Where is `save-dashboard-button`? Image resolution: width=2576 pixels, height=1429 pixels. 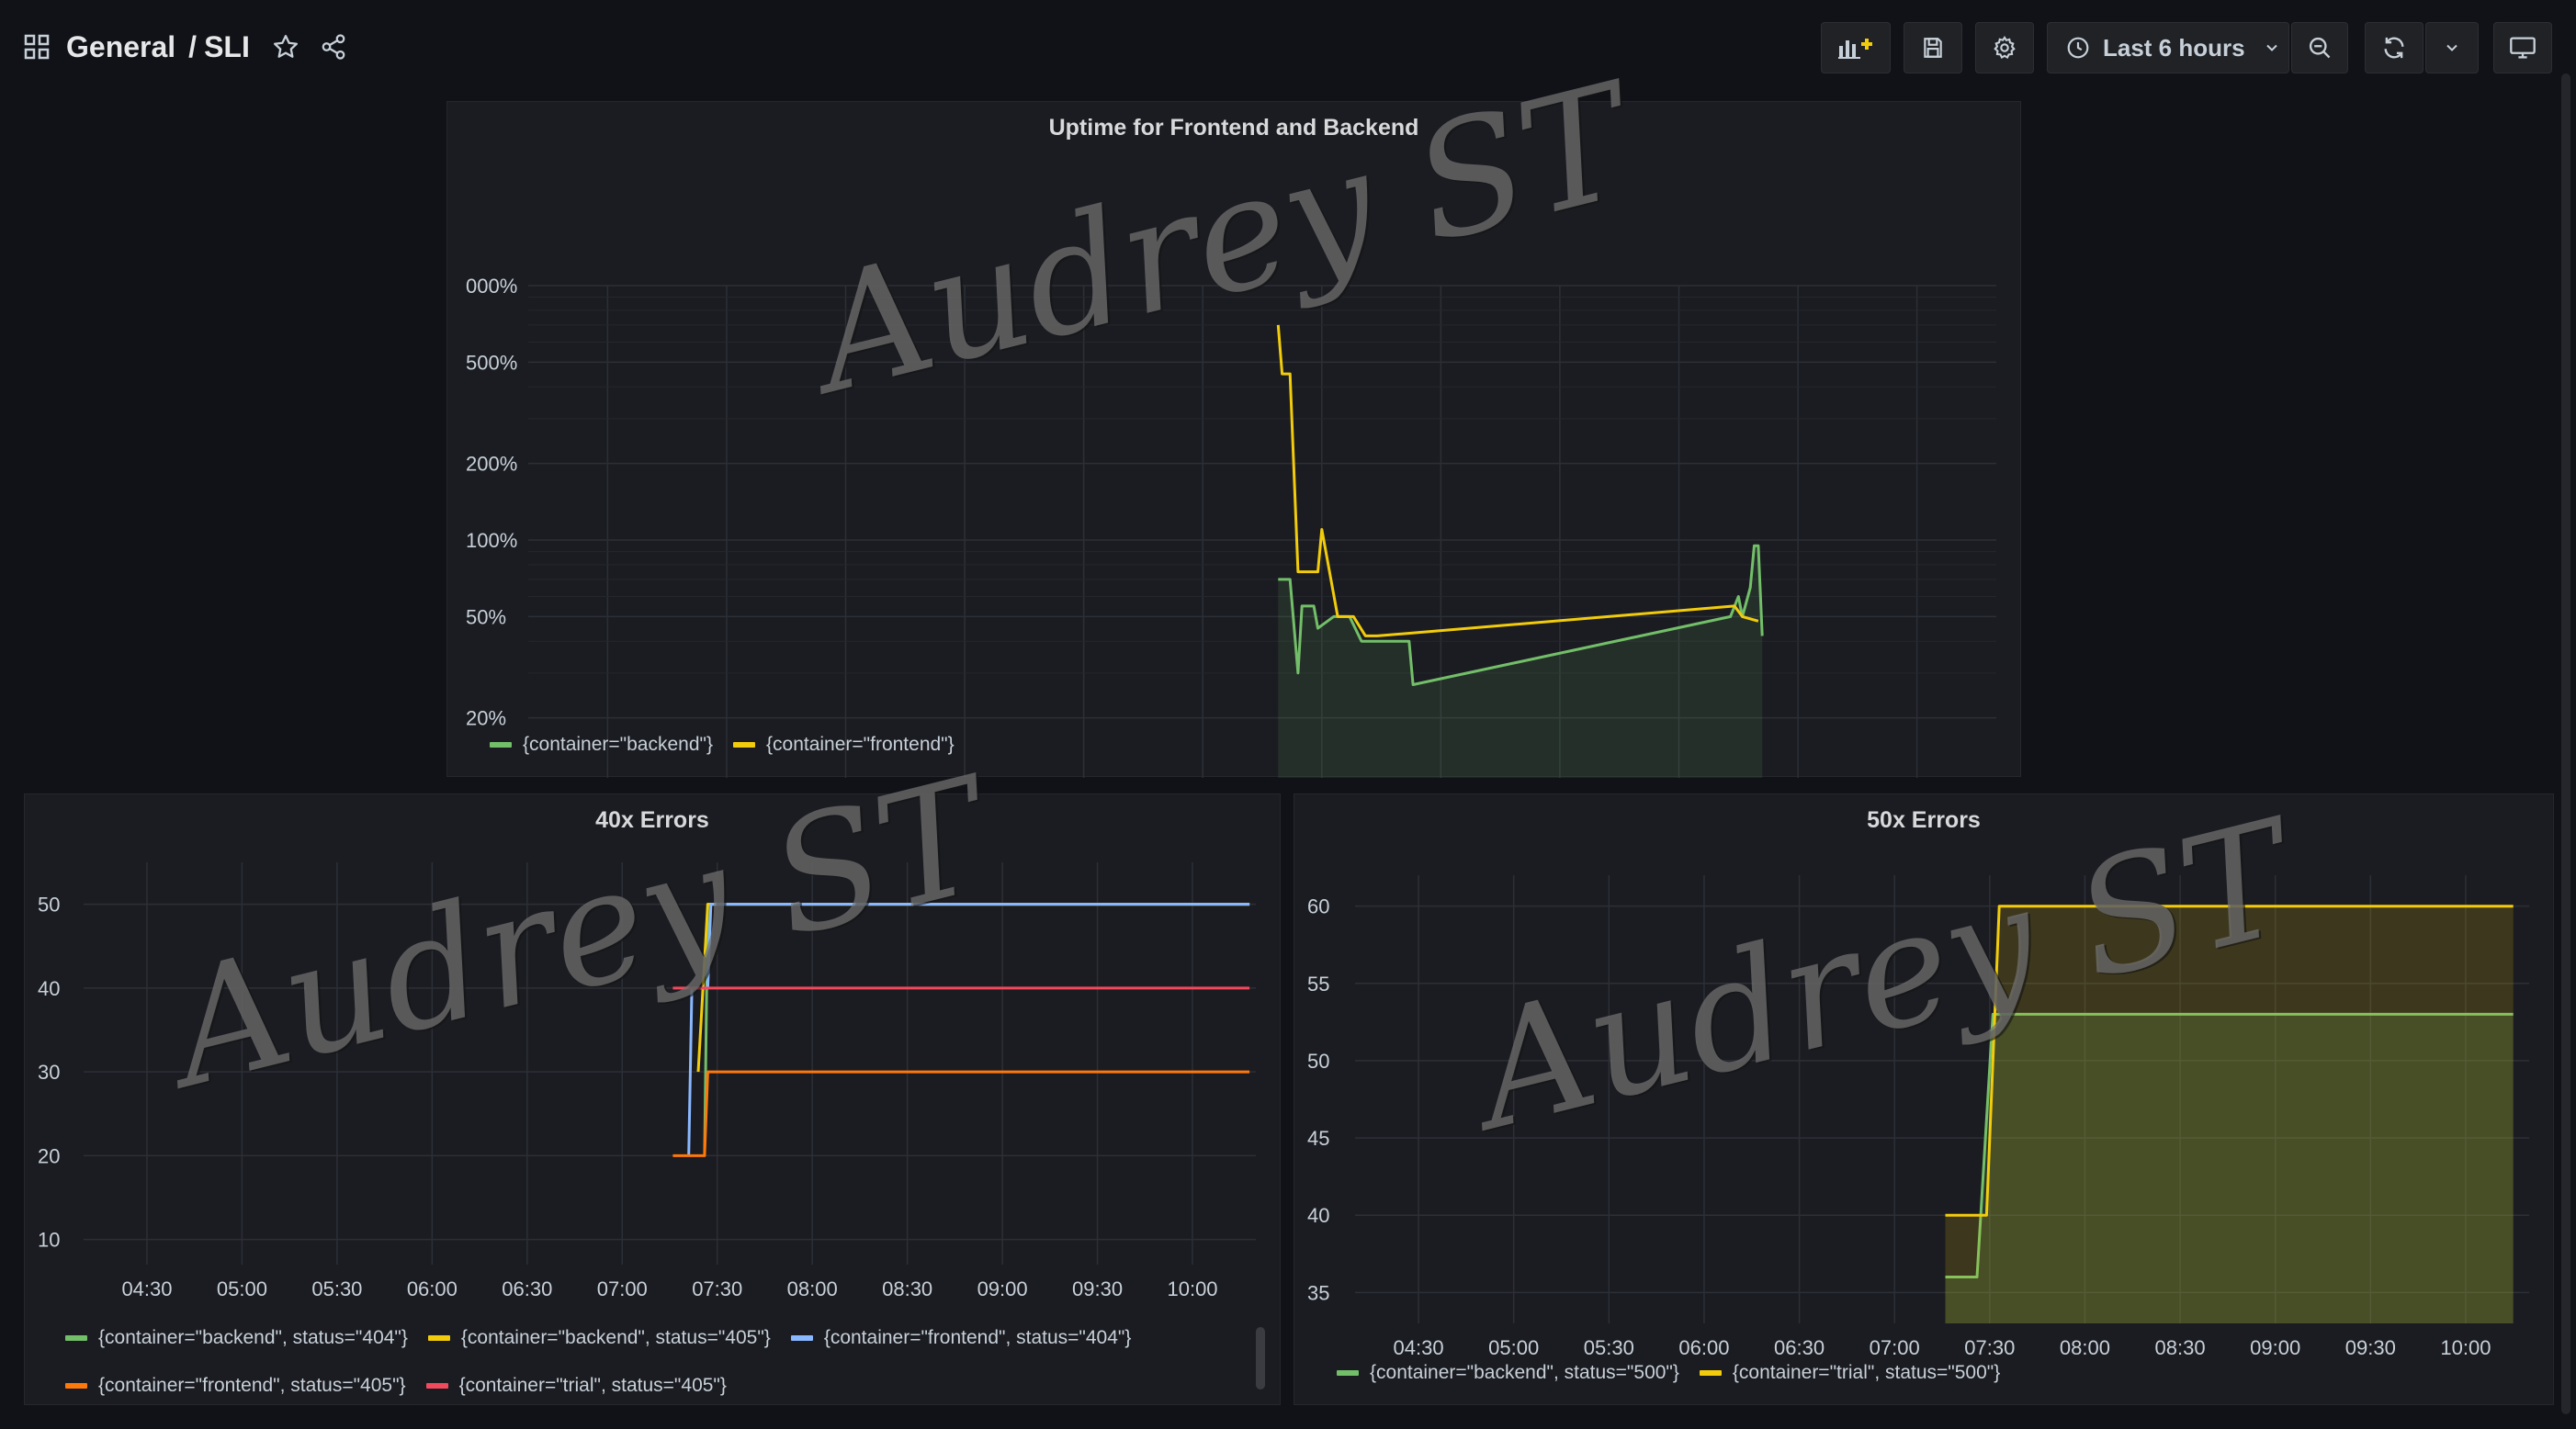 save-dashboard-button is located at coordinates (1933, 47).